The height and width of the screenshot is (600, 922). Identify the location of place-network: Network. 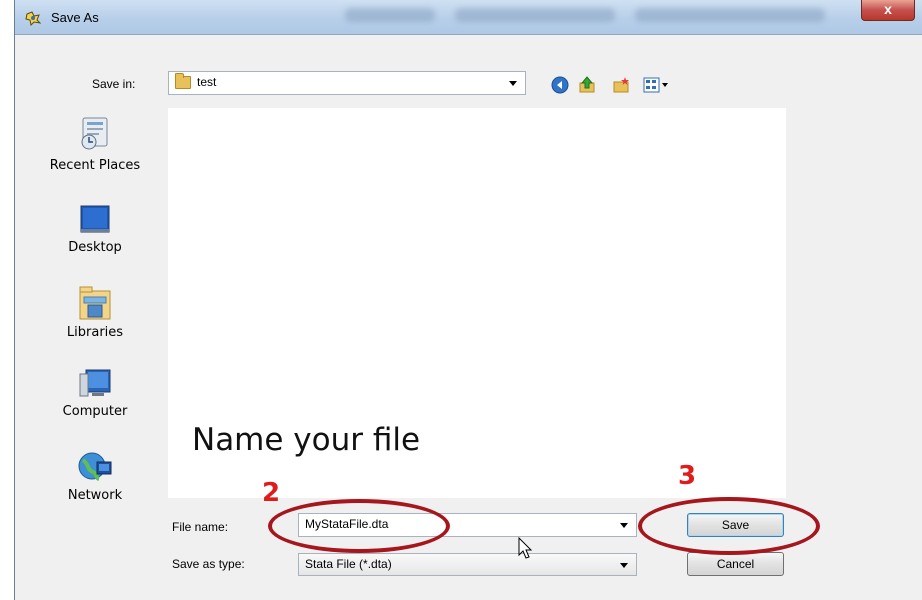
(95, 474).